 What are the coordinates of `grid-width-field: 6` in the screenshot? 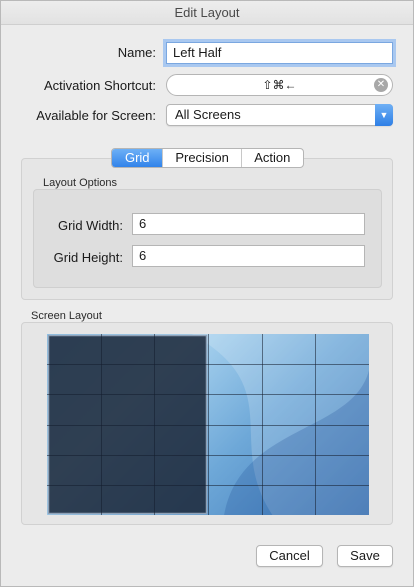 It's located at (248, 224).